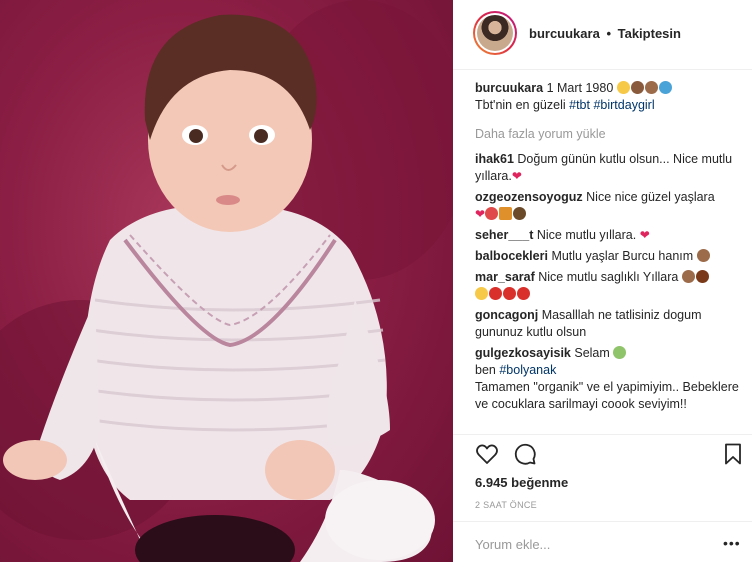 The image size is (752, 562). I want to click on avatar-ring, so click(495, 33).